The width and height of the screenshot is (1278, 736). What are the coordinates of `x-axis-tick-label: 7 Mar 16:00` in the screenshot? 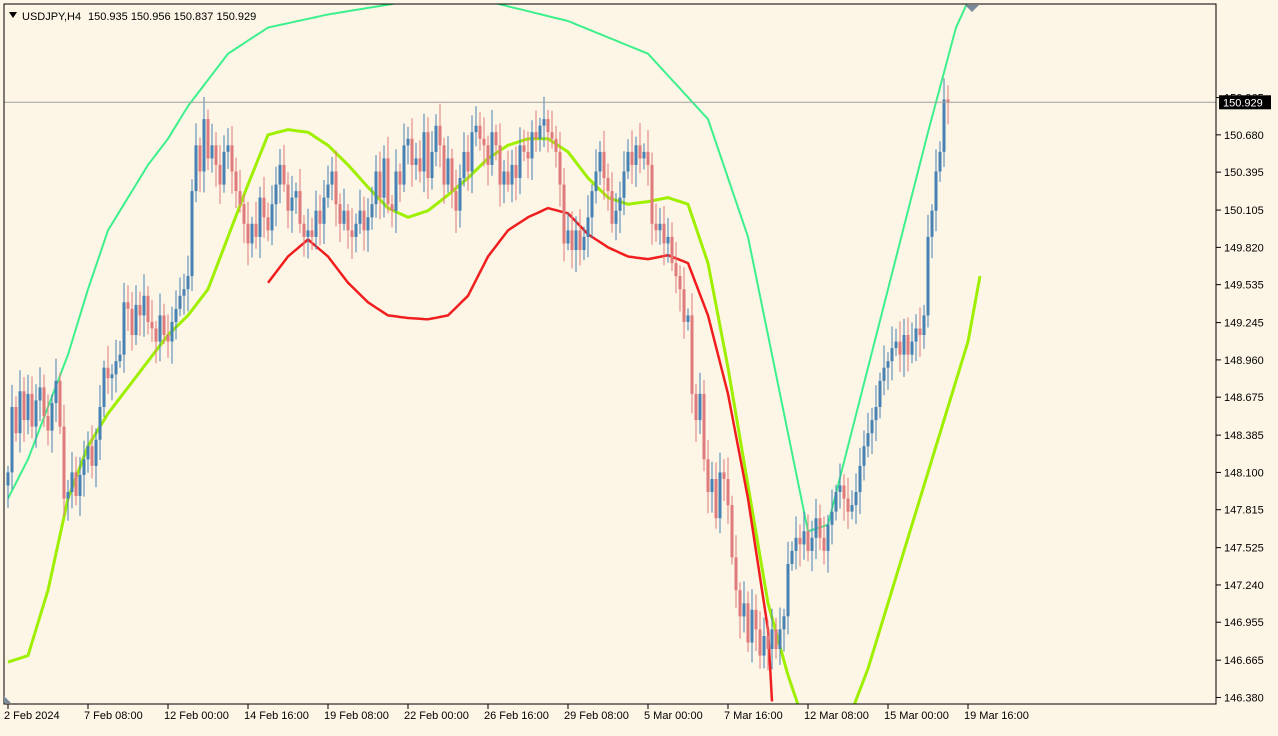 It's located at (753, 716).